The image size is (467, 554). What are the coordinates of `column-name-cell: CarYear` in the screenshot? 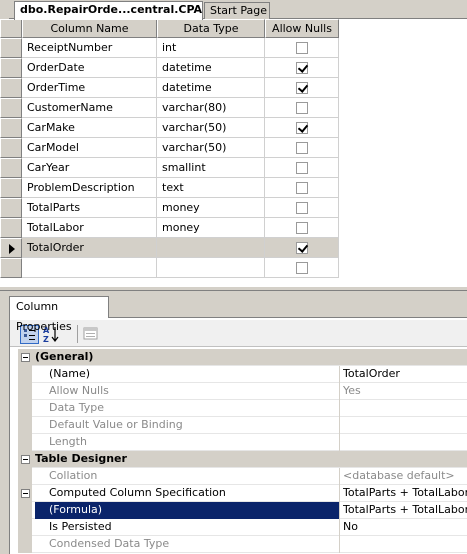 It's located at (89, 168).